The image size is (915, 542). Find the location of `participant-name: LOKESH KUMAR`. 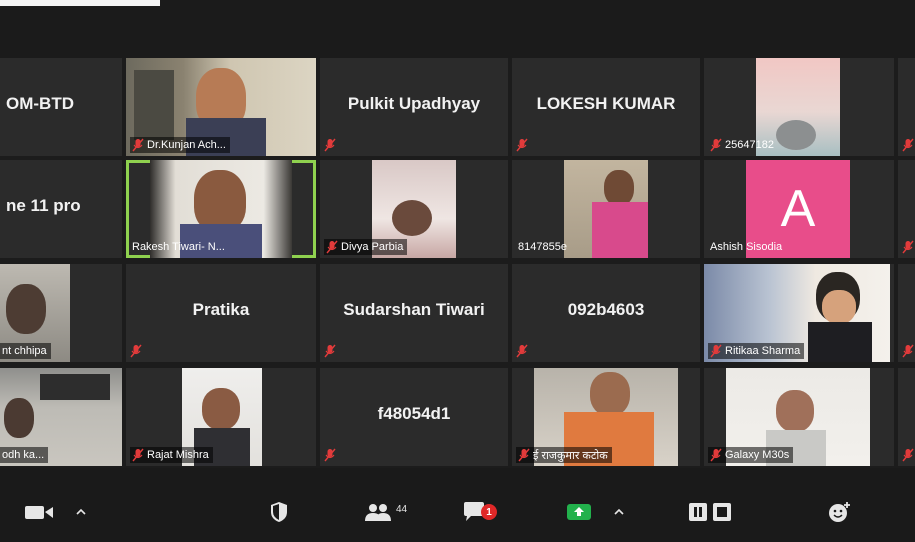

participant-name: LOKESH KUMAR is located at coordinates (606, 103).